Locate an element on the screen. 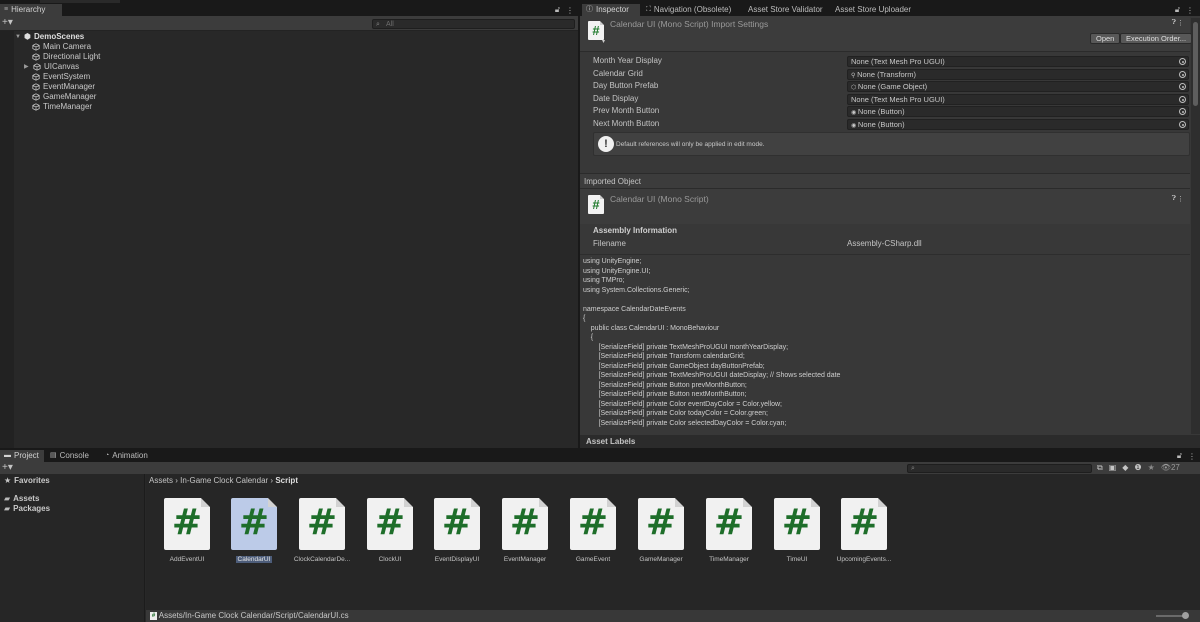 The image size is (1200, 622). imported-object-header: Imported Object is located at coordinates (885, 180).